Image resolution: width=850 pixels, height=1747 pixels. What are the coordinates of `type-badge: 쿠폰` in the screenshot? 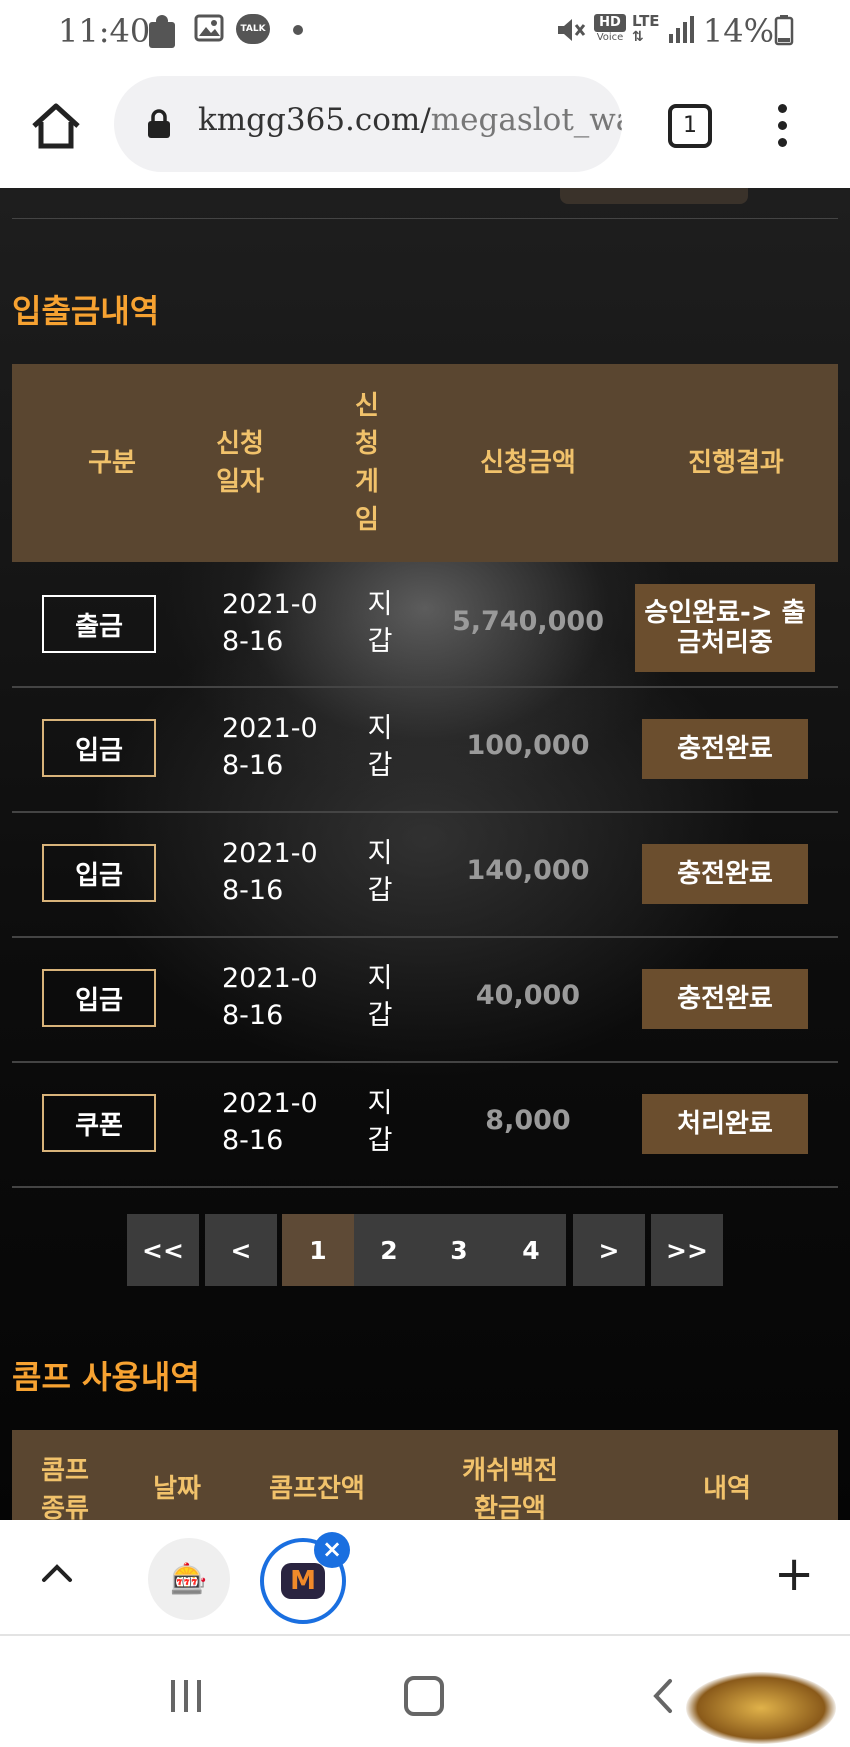 It's located at (99, 1123).